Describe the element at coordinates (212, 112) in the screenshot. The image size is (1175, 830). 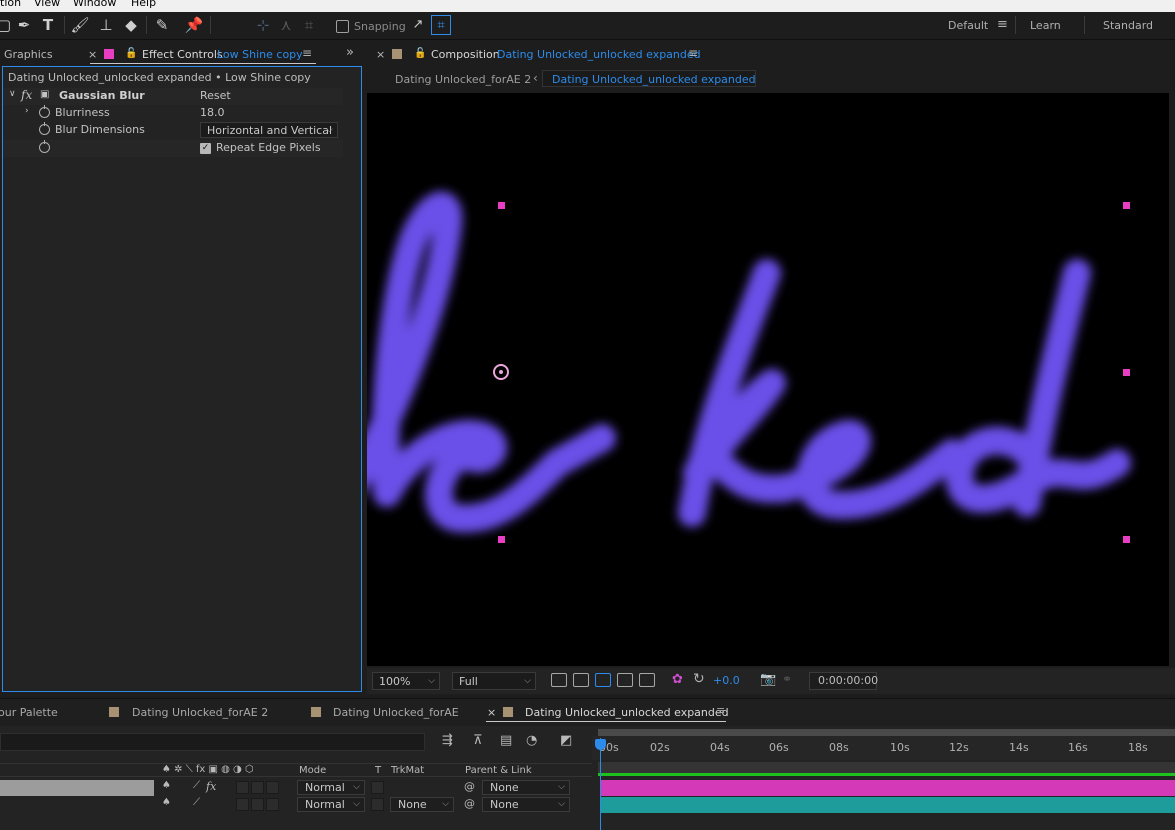
I see `blurriness-value: 18.0` at that location.